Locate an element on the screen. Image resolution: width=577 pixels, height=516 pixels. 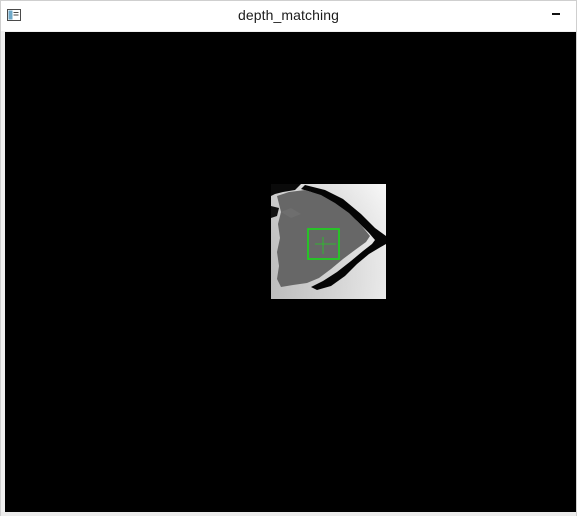
window-bottom-edge is located at coordinates (288, 514).